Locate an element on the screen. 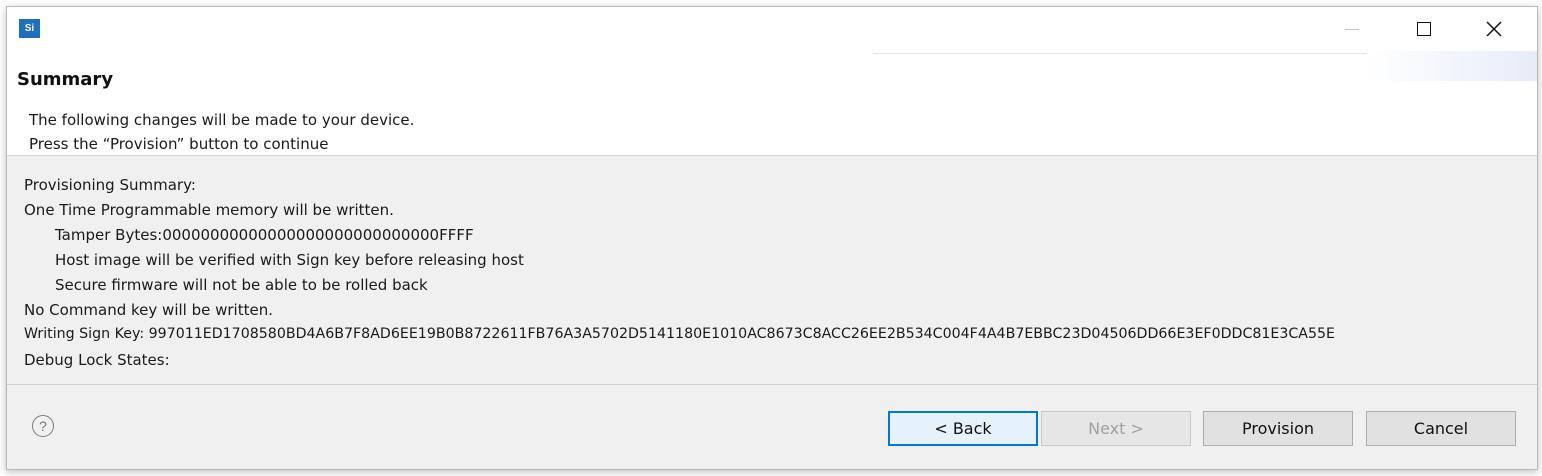 Image resolution: width=1542 pixels, height=476 pixels. summary-line: Debug Lock States: is located at coordinates (97, 360).